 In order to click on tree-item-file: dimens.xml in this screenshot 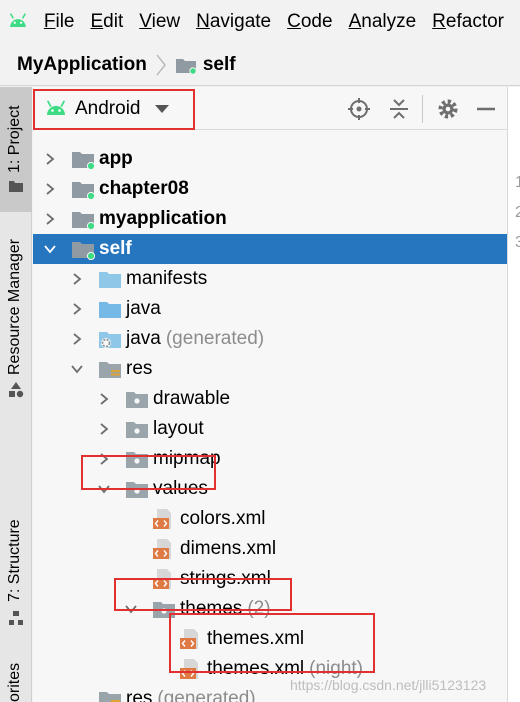, I will do `click(270, 549)`.